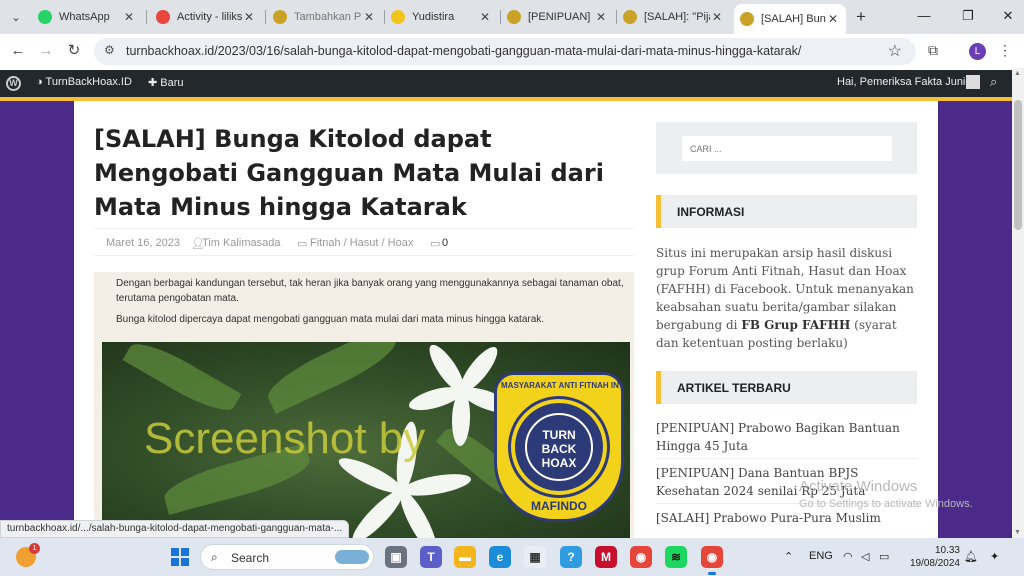  I want to click on tab-penipuan: [PENIPUAN] P ✕, so click(557, 17).